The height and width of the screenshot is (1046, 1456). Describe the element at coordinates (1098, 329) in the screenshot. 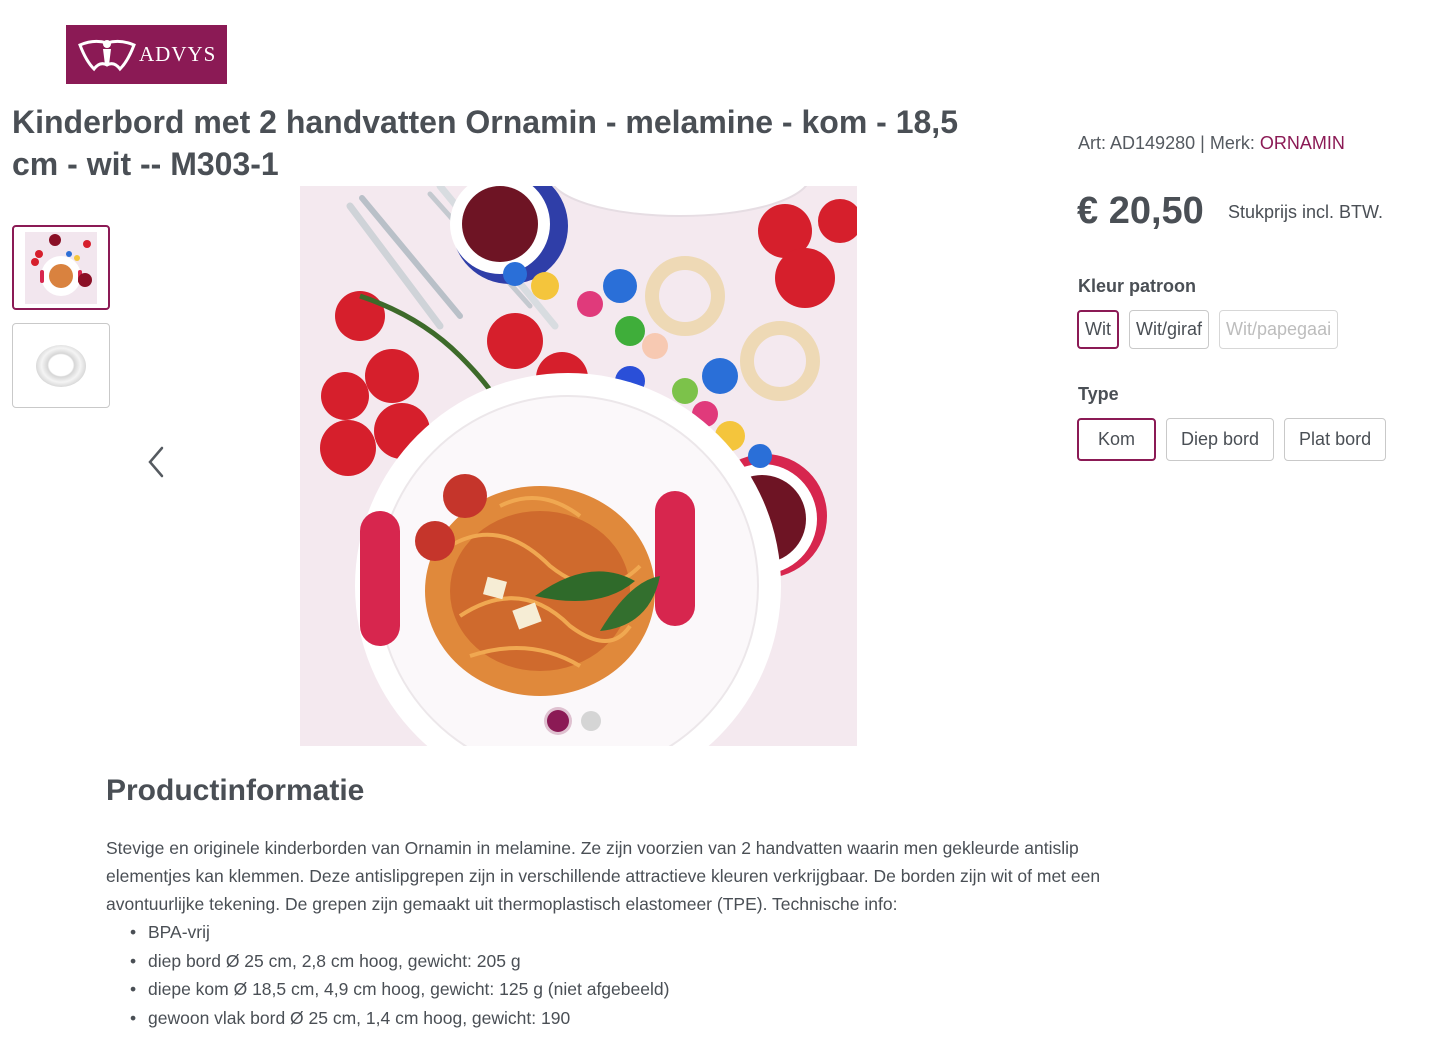

I see `color-option-wit: Wit` at that location.